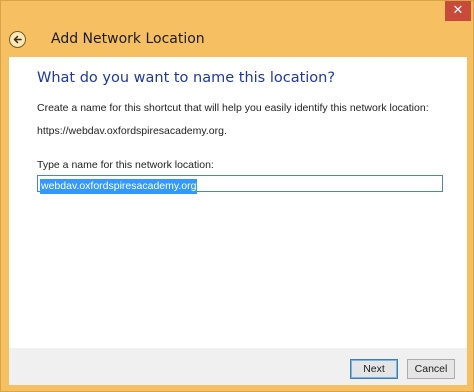  I want to click on close-icon: ✕, so click(458, 10).